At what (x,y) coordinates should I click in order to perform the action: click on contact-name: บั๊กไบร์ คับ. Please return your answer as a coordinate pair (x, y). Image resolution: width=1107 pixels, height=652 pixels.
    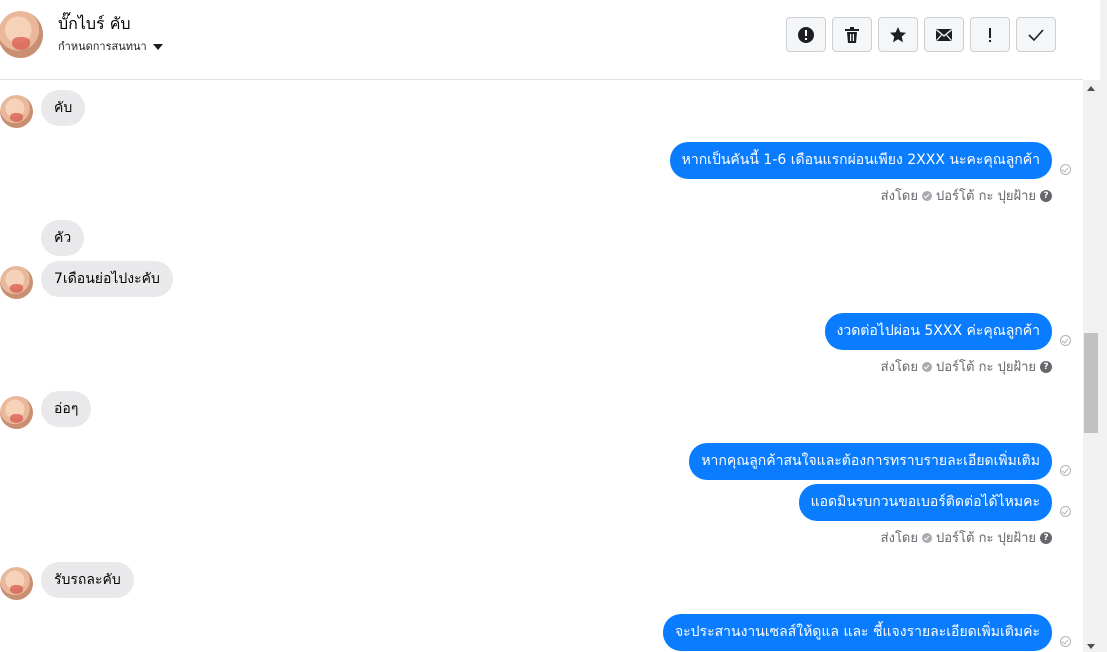
    Looking at the image, I should click on (94, 24).